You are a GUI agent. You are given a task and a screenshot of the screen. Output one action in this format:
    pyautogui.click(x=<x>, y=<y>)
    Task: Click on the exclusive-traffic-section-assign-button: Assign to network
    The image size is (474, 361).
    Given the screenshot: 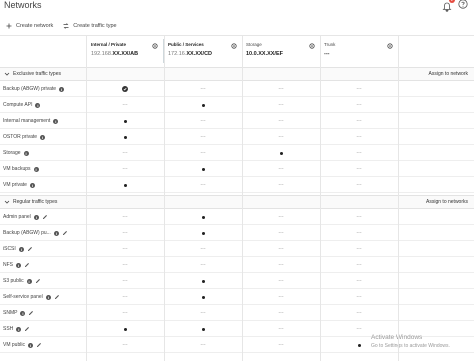 What is the action you would take?
    pyautogui.click(x=448, y=74)
    